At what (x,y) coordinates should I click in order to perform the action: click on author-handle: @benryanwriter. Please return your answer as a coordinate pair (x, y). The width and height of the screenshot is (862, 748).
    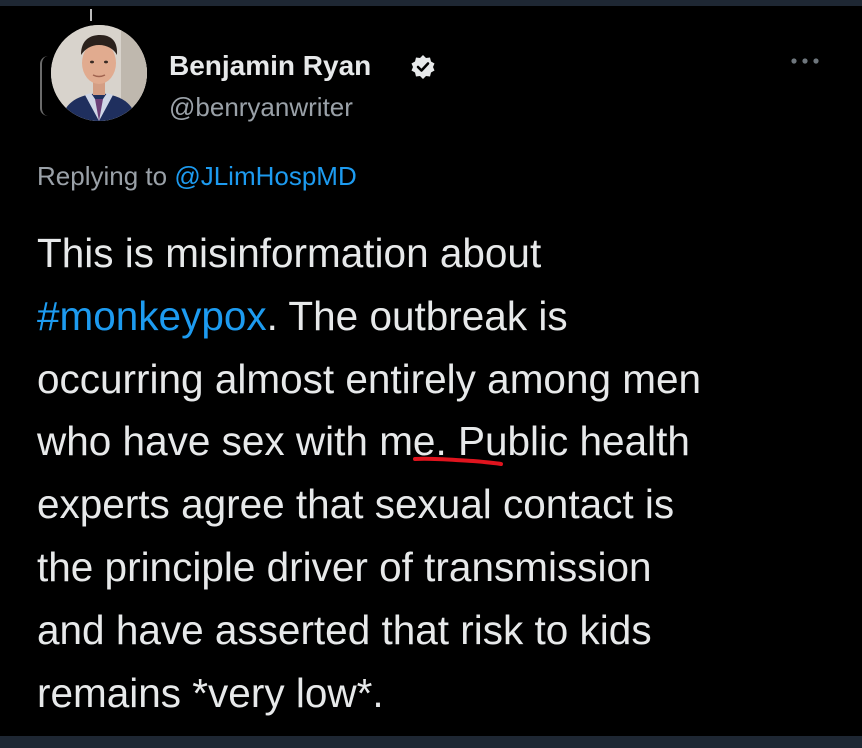
    Looking at the image, I should click on (261, 107).